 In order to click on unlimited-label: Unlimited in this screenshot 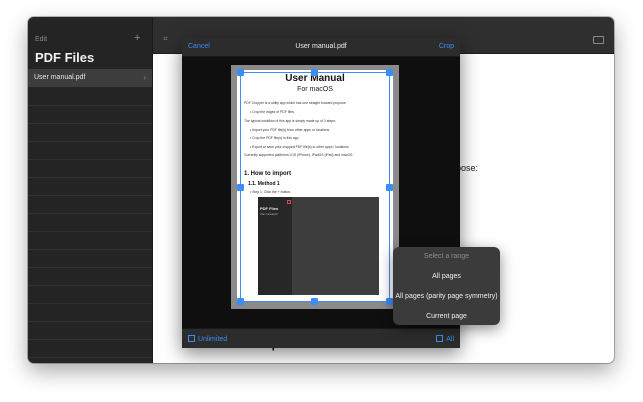, I will do `click(213, 339)`.